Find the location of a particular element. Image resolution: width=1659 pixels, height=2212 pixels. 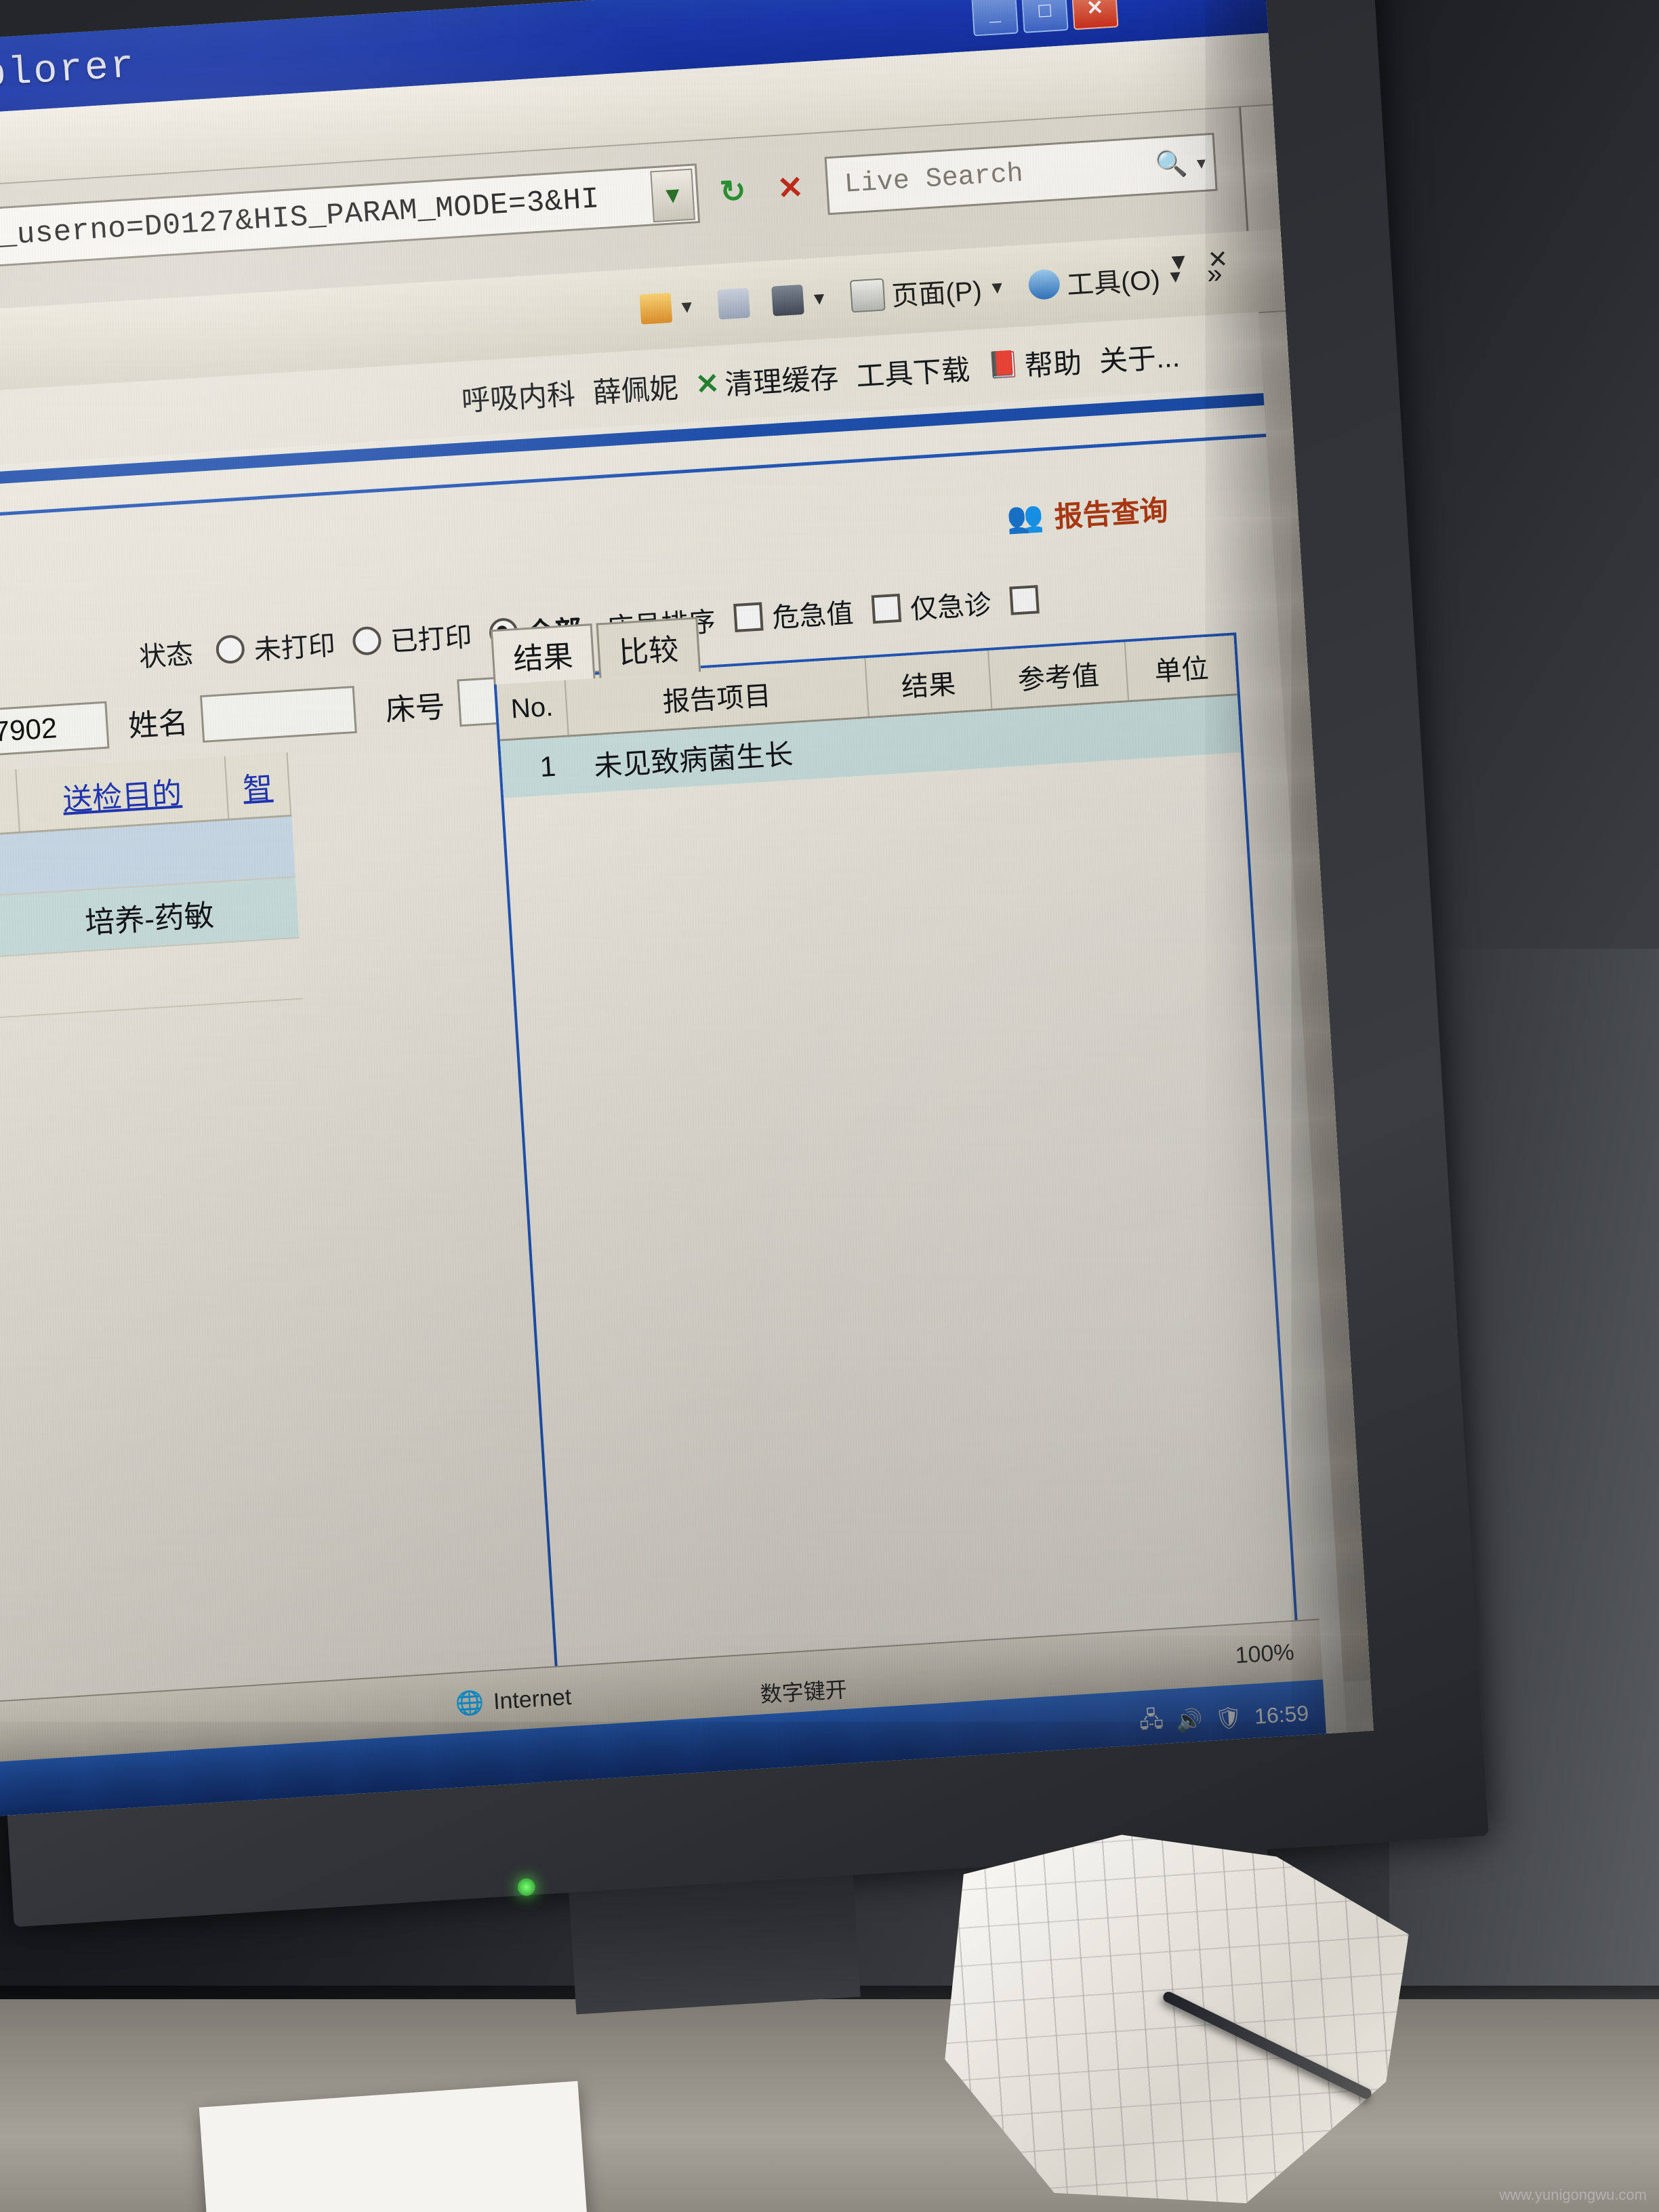

radio-printed: 已打印 is located at coordinates (413, 638).